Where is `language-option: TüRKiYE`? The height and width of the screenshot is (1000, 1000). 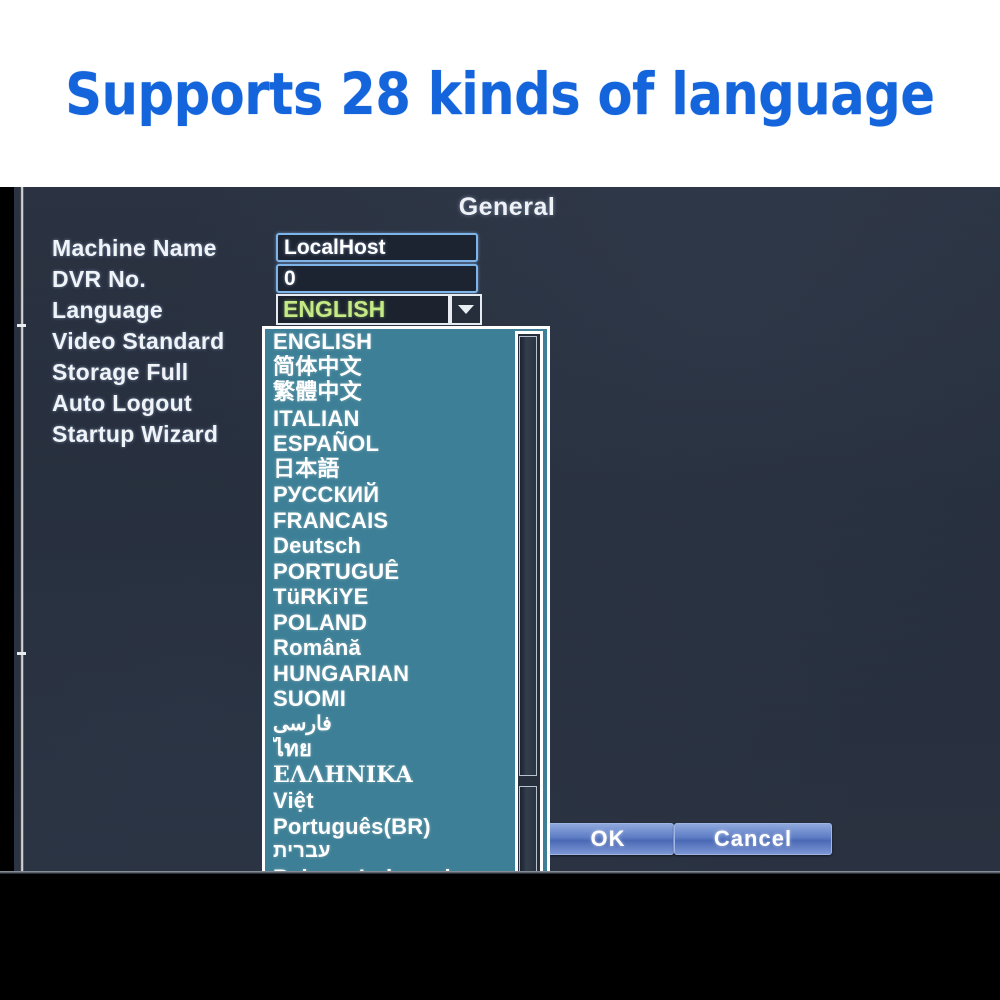 language-option: TüRKiYE is located at coordinates (389, 597).